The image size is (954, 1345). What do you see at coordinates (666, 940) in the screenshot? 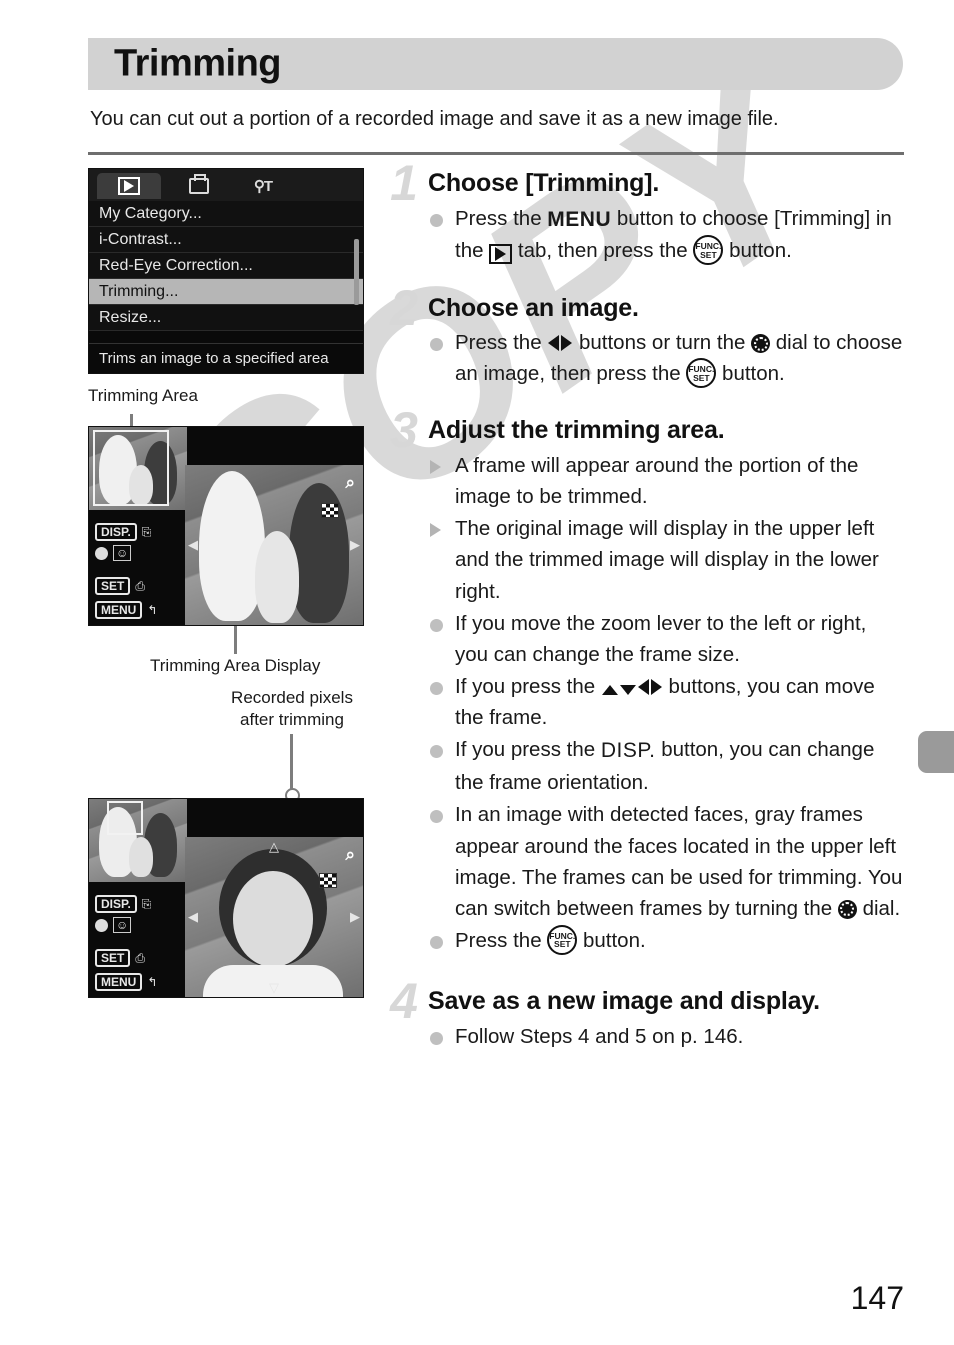
I see `bullet-press-func-set: Press the FUNC. SET button.` at bounding box center [666, 940].